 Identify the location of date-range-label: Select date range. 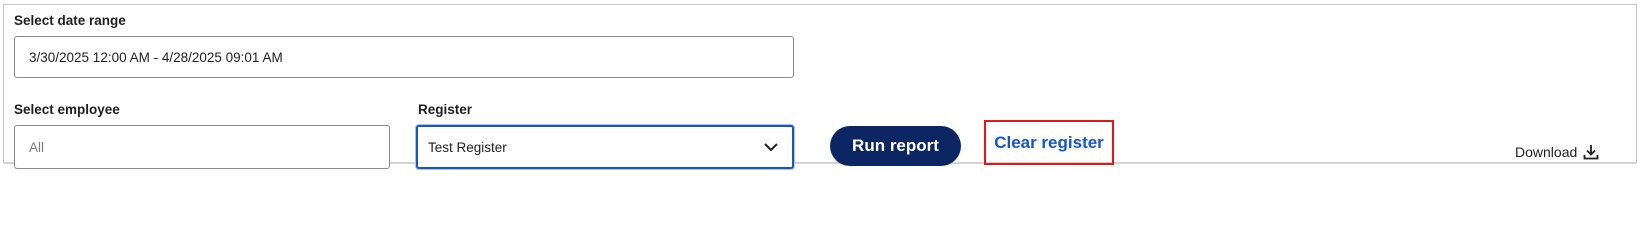
(70, 20).